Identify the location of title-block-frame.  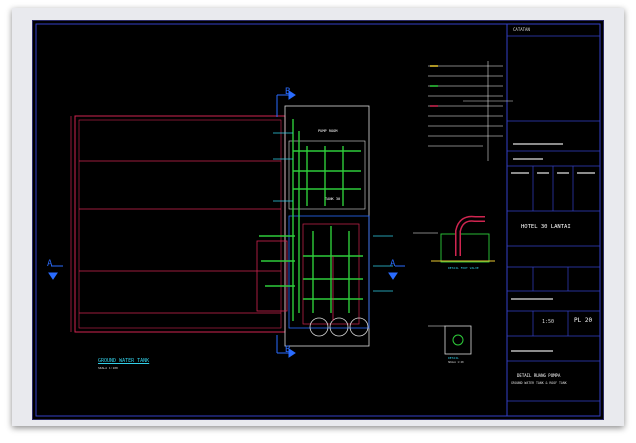
(553, 220).